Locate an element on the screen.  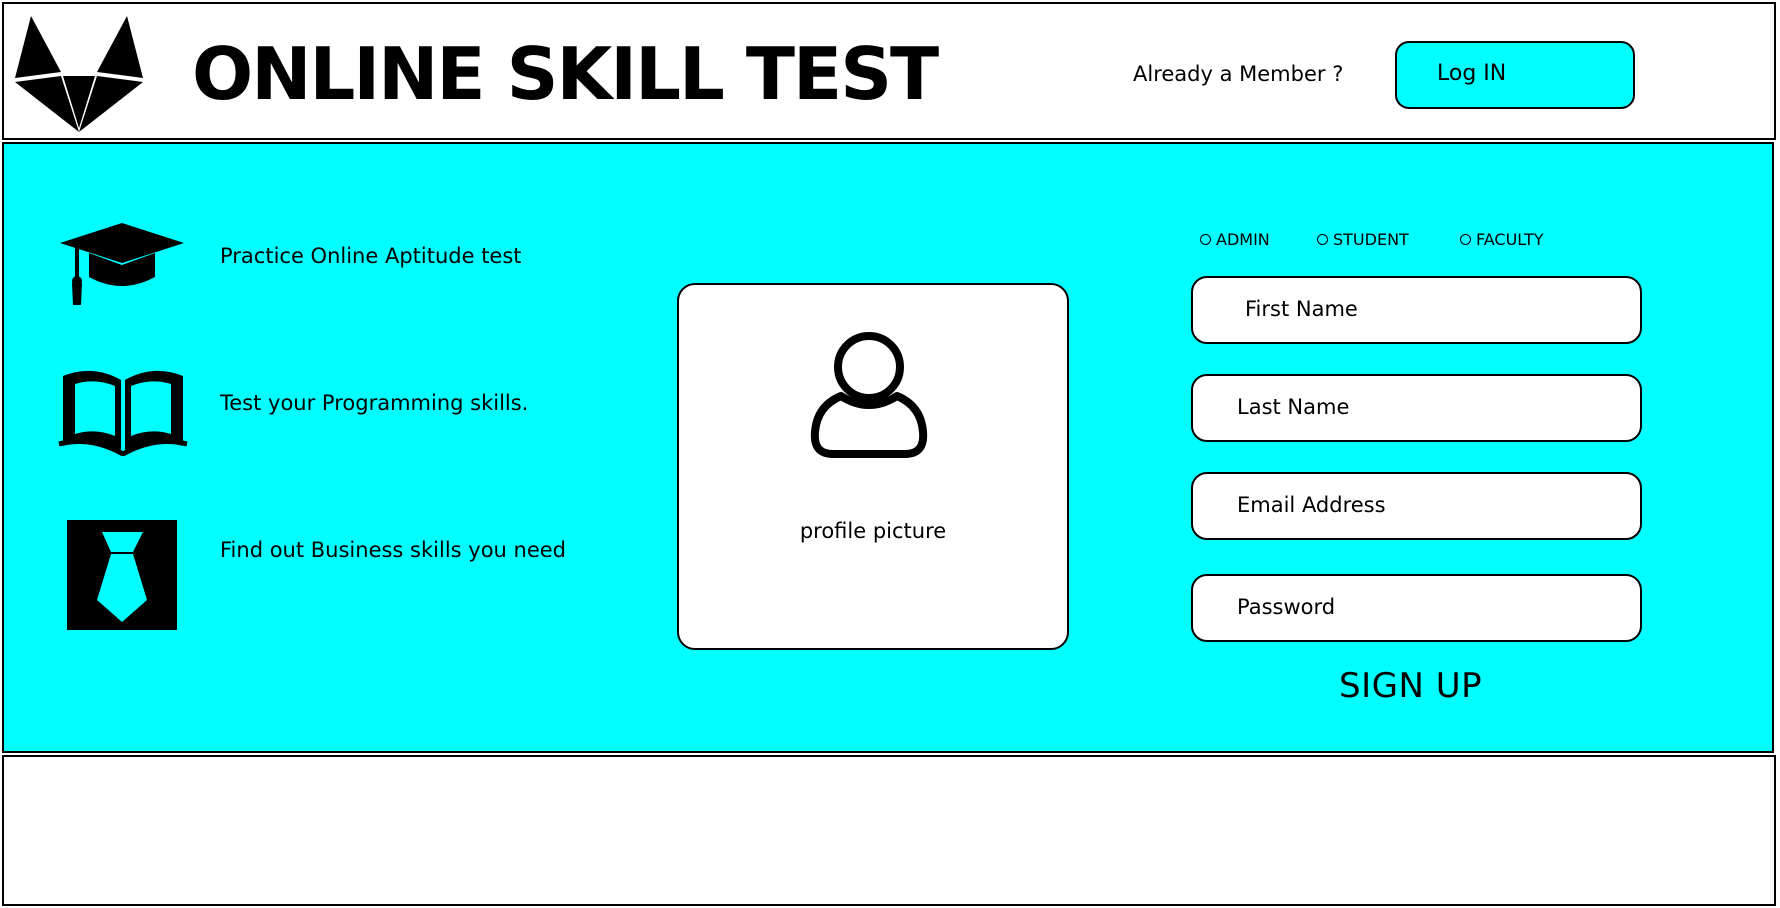
email-field: Email Address is located at coordinates (1416, 506).